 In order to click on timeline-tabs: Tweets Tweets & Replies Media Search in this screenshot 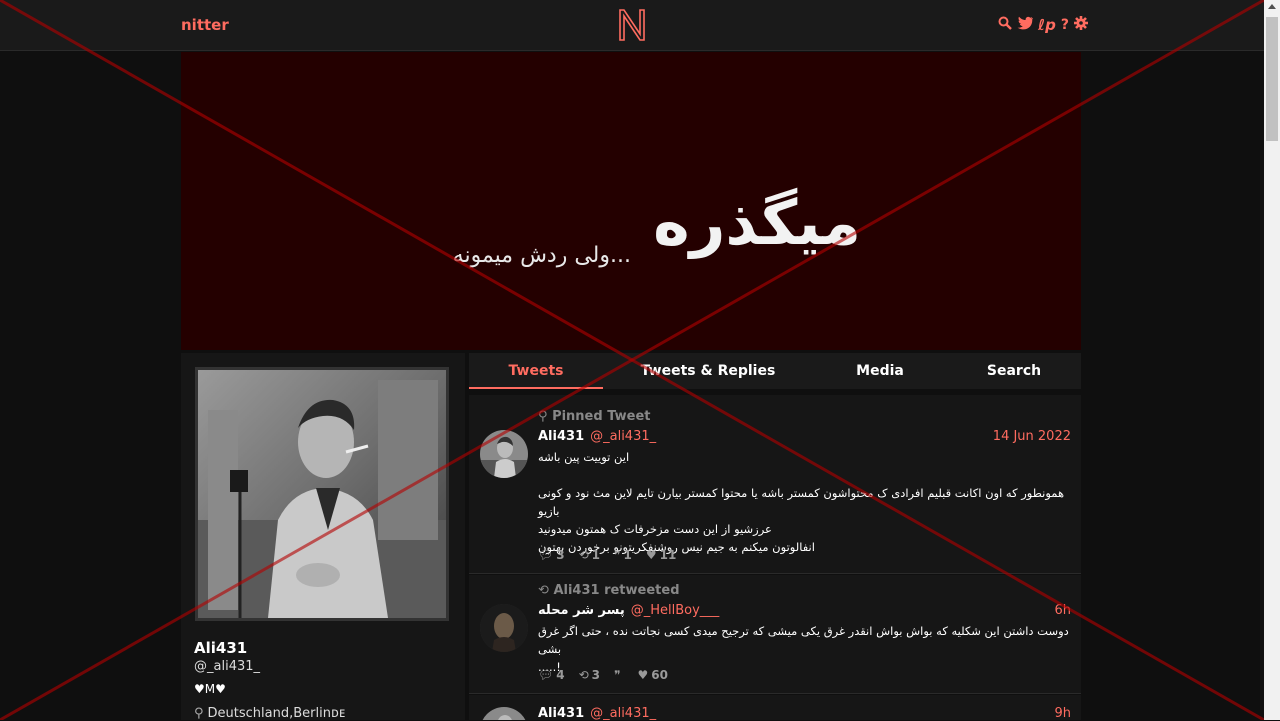, I will do `click(775, 371)`.